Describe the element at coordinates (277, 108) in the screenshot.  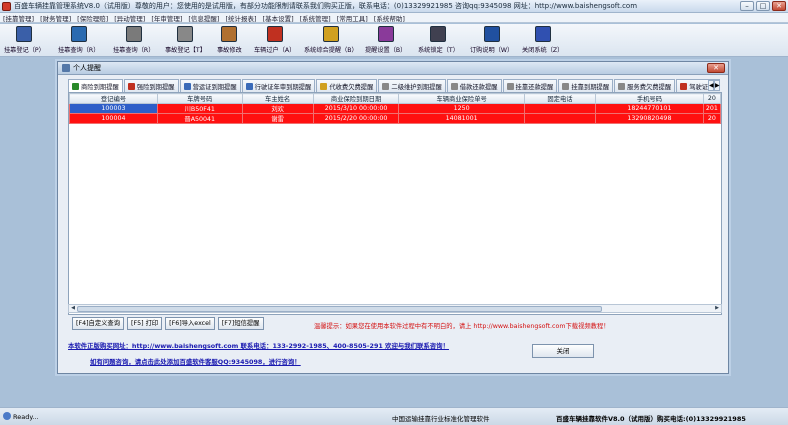
I see `table-cell: 刘欢` at that location.